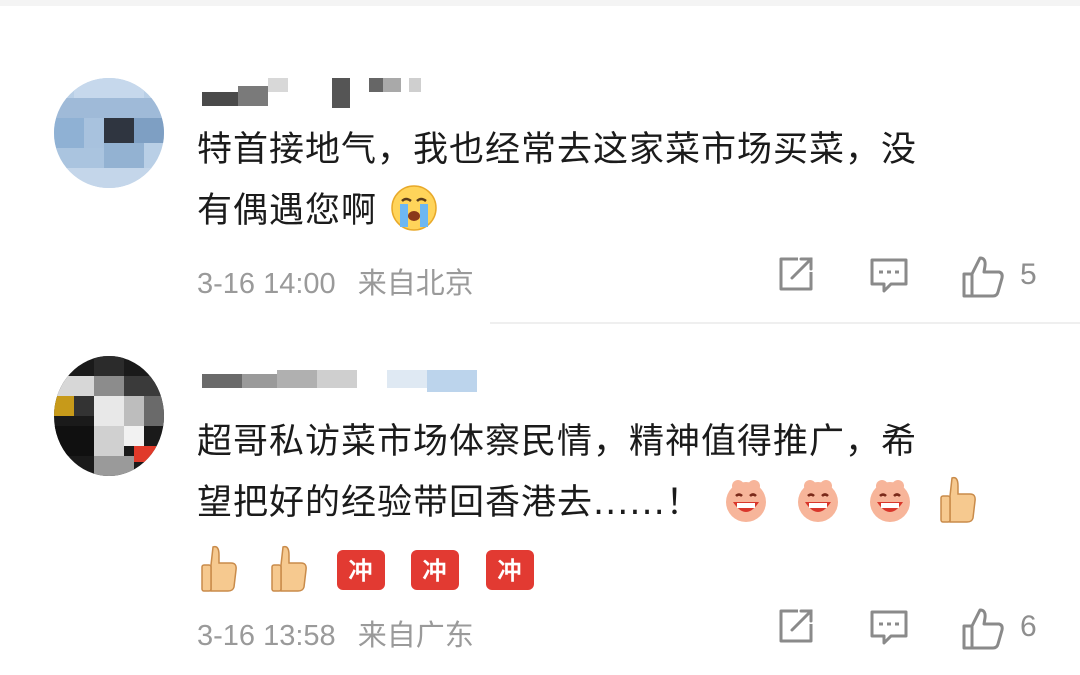 This screenshot has height=675, width=1080. I want to click on comment-divider, so click(785, 323).